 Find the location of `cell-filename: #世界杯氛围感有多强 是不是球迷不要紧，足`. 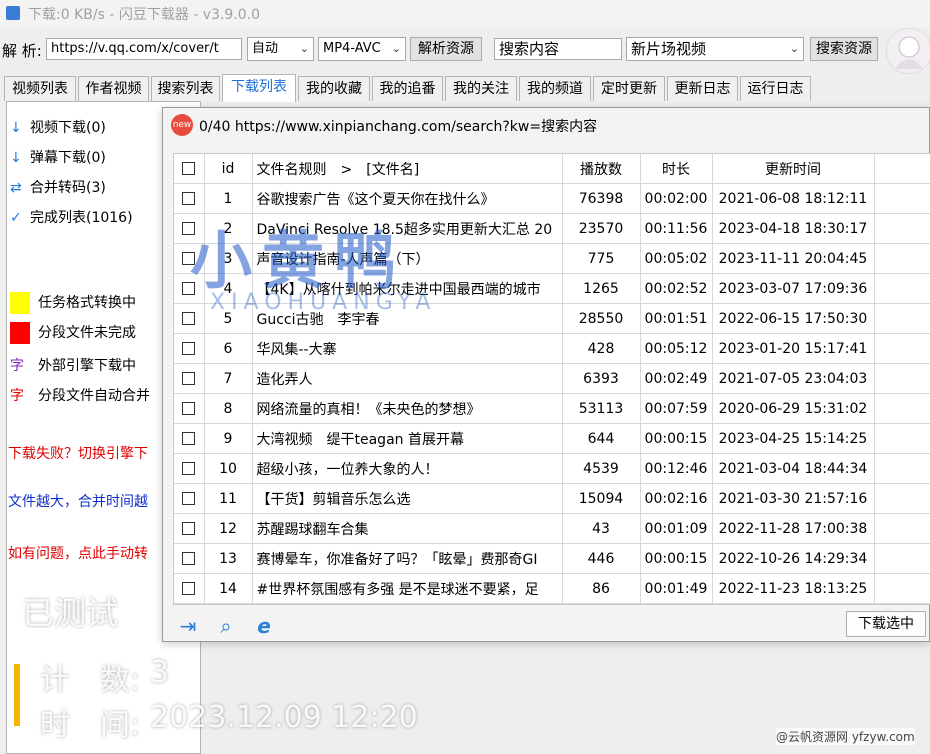

cell-filename: #世界杯氛围感有多强 是不是球迷不要紧，足 is located at coordinates (407, 588).